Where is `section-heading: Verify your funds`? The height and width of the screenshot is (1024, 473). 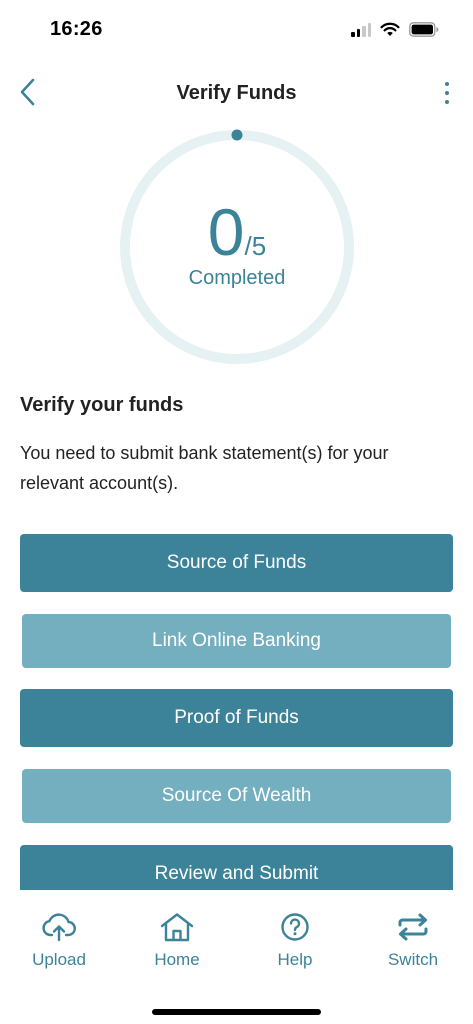
section-heading: Verify your funds is located at coordinates (102, 405).